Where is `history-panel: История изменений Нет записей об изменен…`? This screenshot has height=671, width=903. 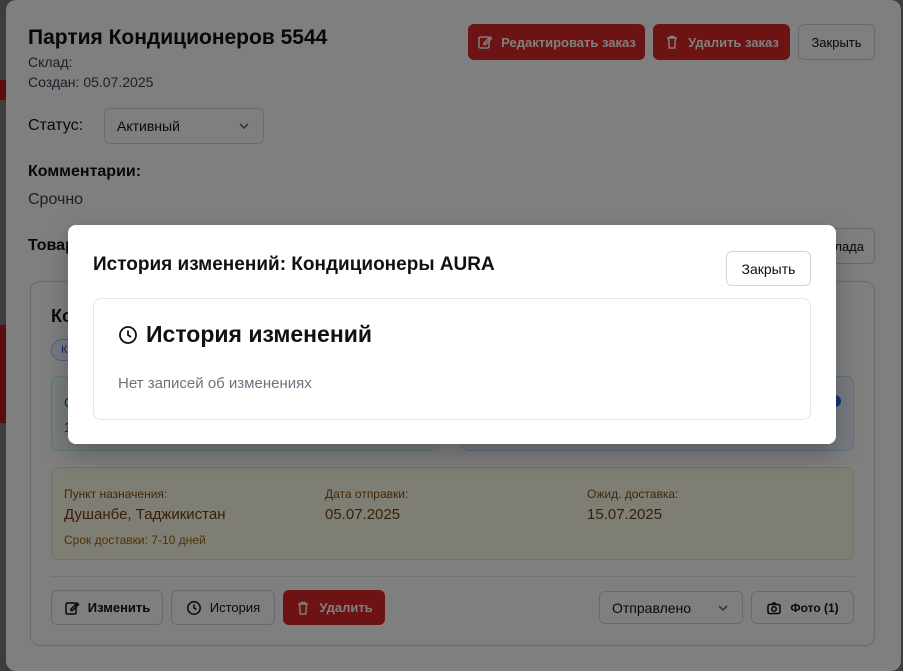 history-panel: История изменений Нет записей об изменен… is located at coordinates (452, 359).